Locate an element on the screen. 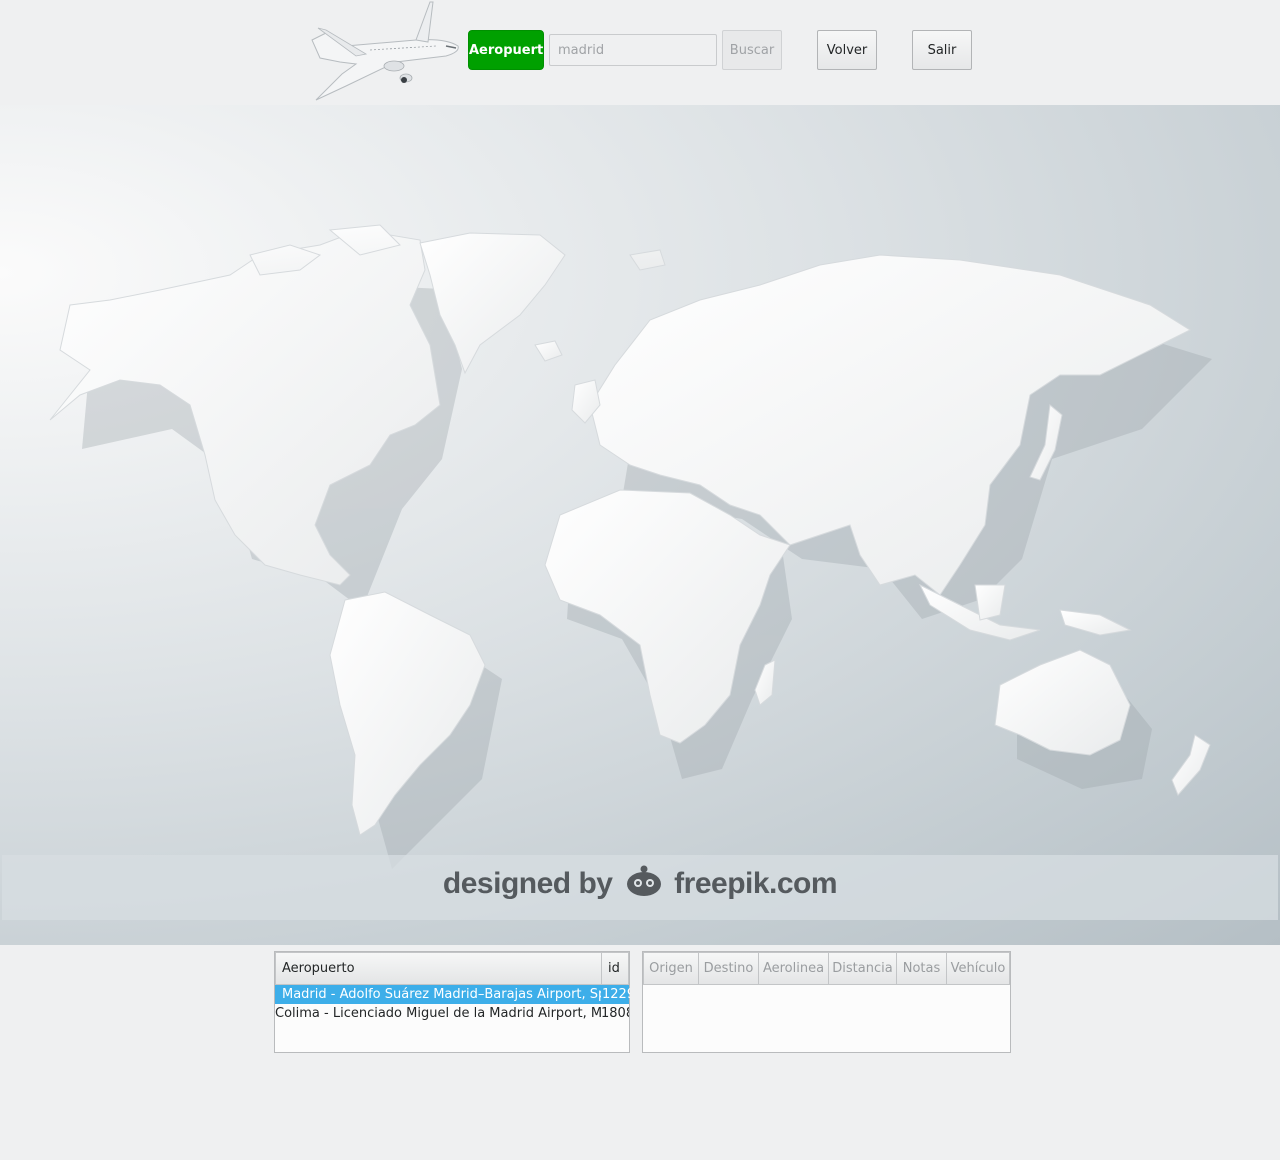 This screenshot has width=1280, height=1160. column-header-vehicle: Vehículo is located at coordinates (978, 968).